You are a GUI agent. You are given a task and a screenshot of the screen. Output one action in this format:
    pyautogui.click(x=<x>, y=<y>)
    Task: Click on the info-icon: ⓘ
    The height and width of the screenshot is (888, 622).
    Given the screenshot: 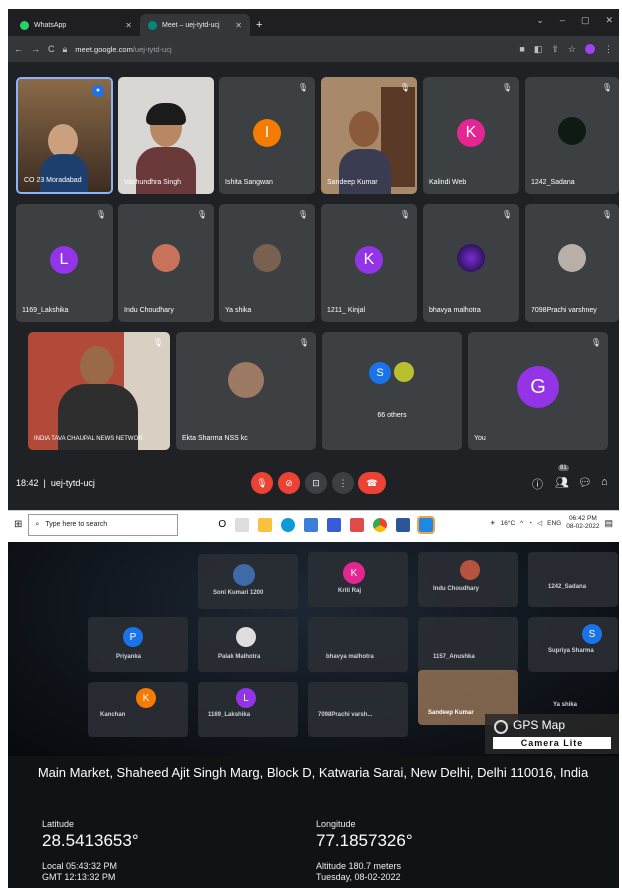 What is the action you would take?
    pyautogui.click(x=537, y=484)
    